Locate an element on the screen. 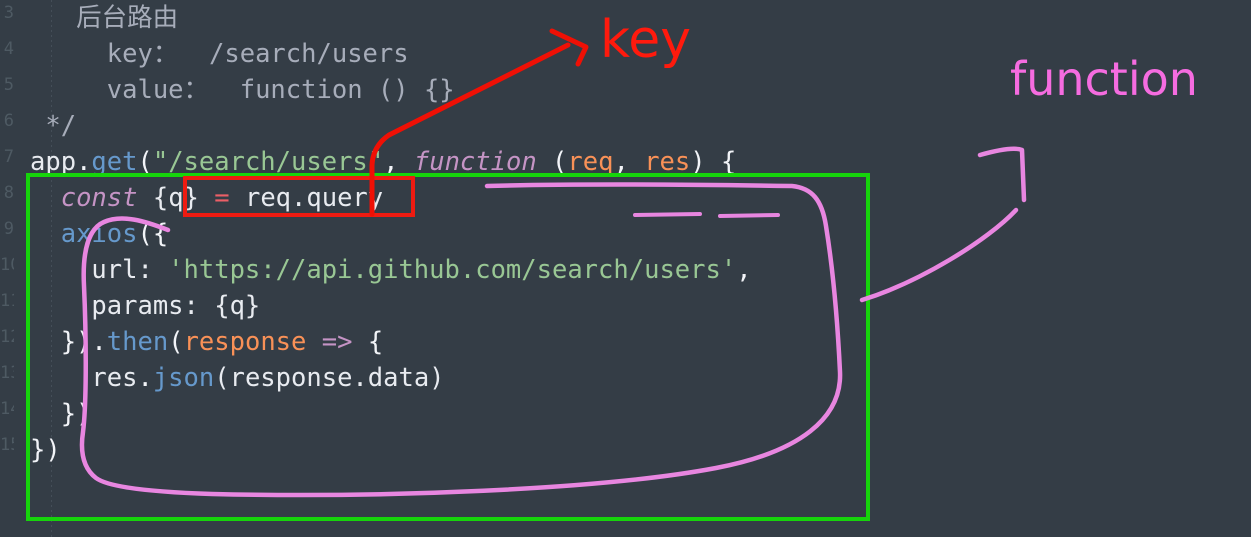 The width and height of the screenshot is (1251, 537). editor-gutter: 3 4 5 6 7 8 9 10 11 12 13 14 15 is located at coordinates (7, 268).